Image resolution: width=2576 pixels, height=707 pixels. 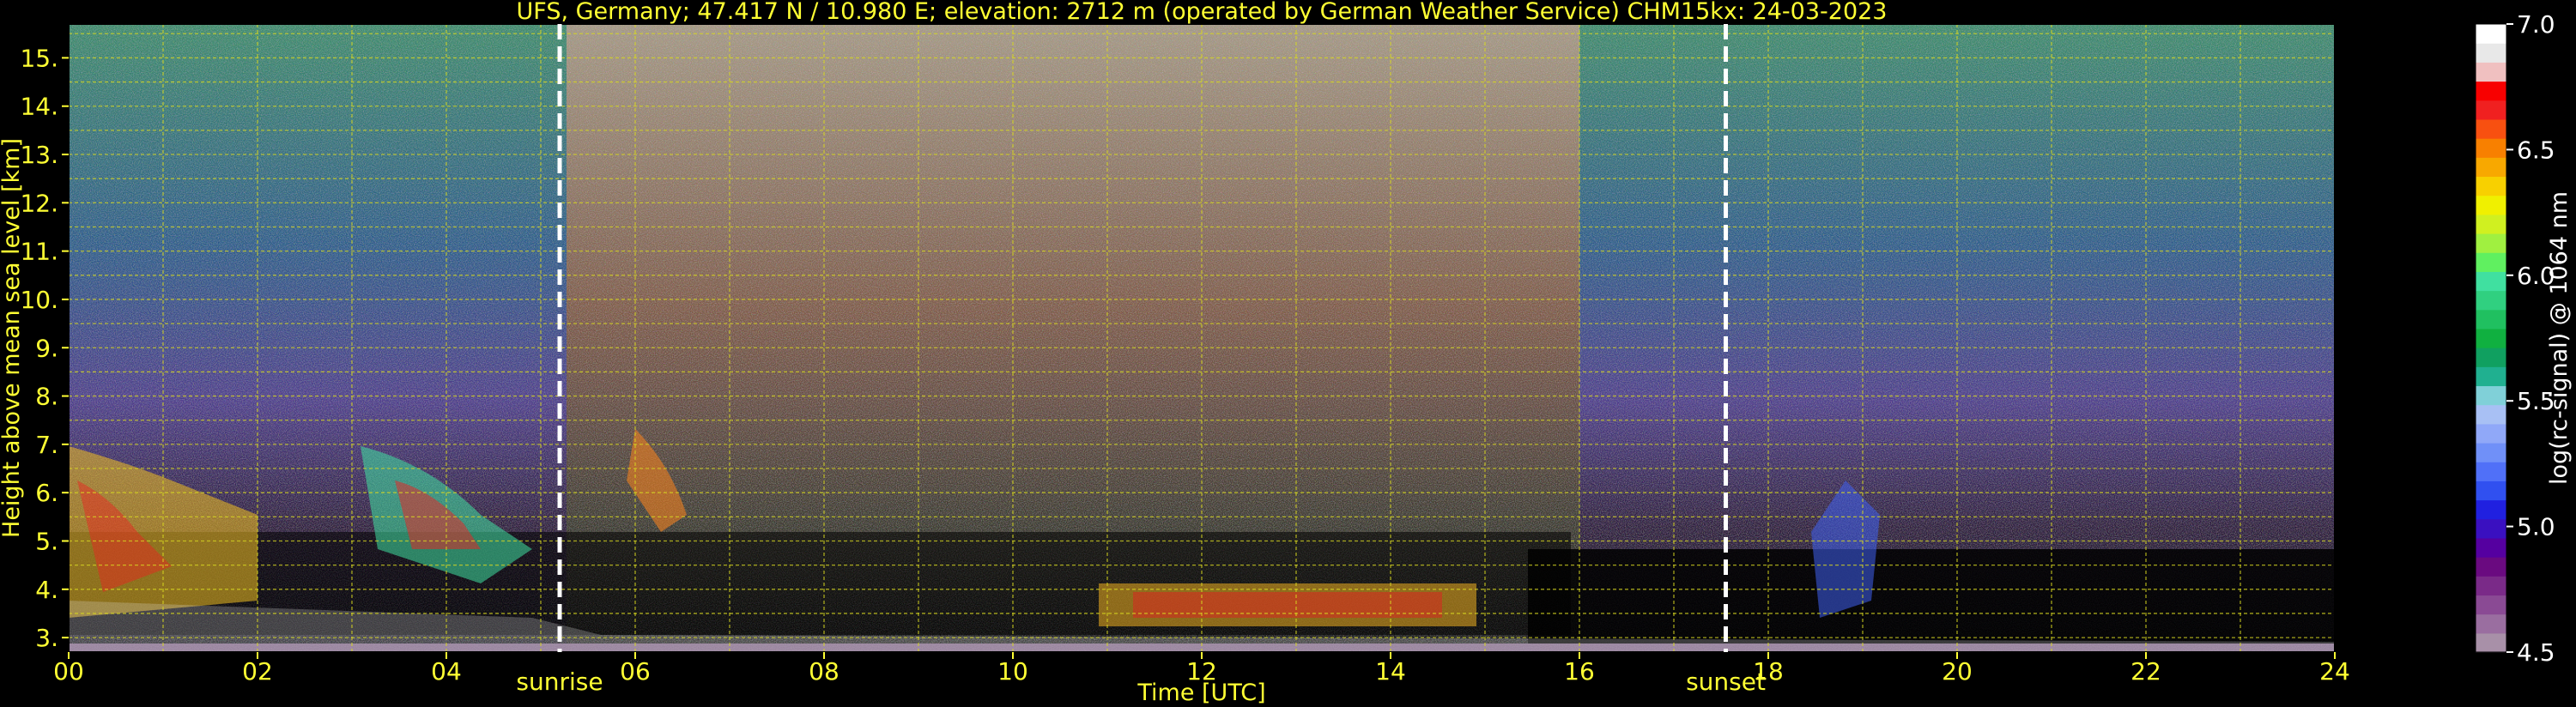 I want to click on y-tick-label: 6., so click(x=46, y=493).